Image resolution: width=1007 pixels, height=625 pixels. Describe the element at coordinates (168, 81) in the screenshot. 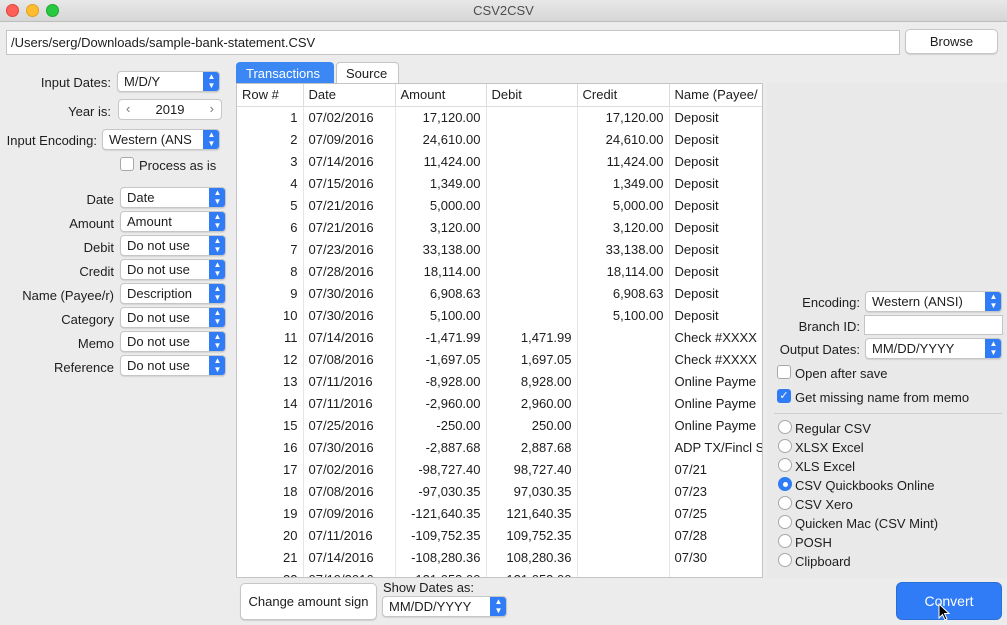

I see `input-dates-select: M/D/Y ▲ ▼` at that location.